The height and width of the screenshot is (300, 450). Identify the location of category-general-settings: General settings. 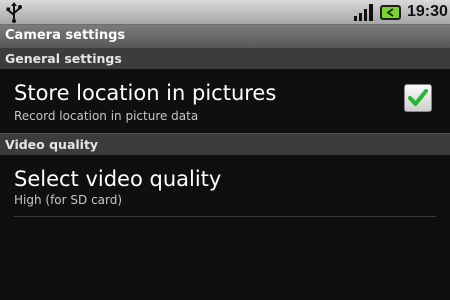
(225, 58).